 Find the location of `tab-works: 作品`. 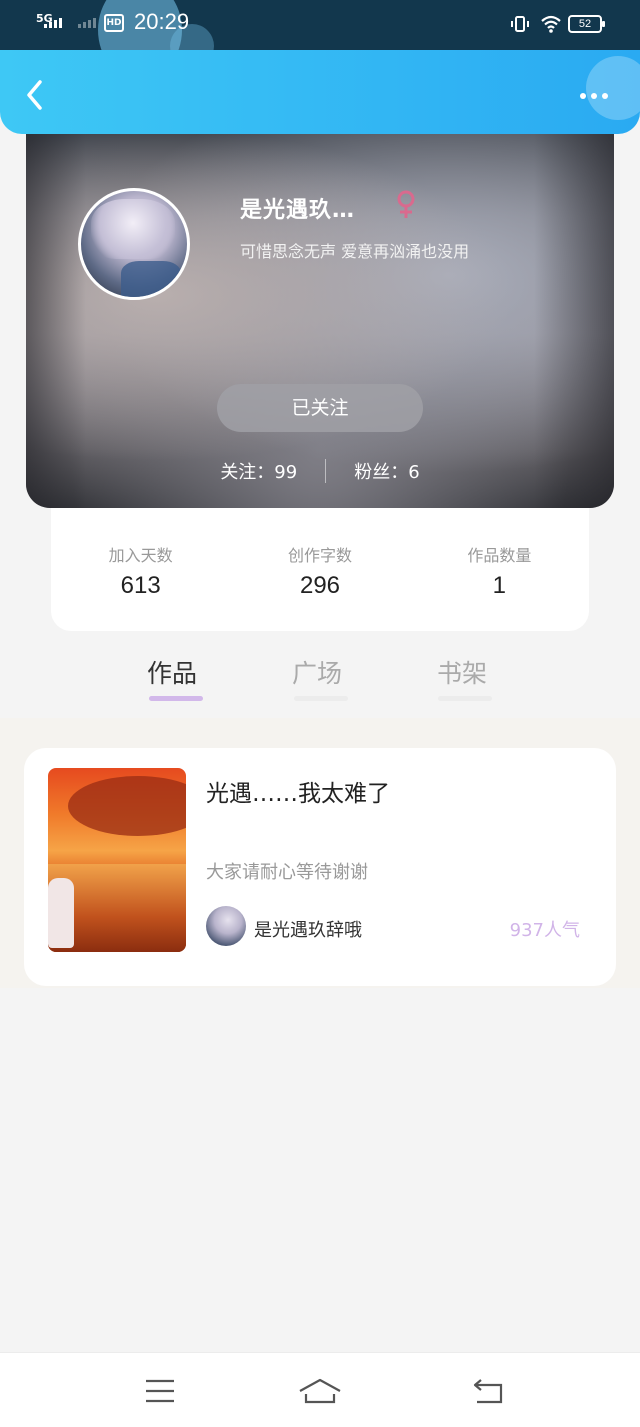

tab-works: 作品 is located at coordinates (172, 672).